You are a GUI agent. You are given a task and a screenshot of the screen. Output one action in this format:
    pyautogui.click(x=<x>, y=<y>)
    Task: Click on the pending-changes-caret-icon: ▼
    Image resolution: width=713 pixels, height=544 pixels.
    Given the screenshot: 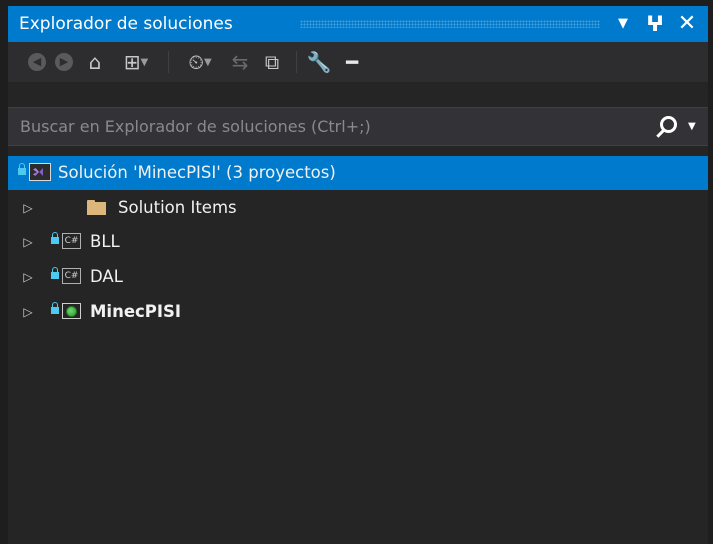 What is the action you would take?
    pyautogui.click(x=207, y=62)
    